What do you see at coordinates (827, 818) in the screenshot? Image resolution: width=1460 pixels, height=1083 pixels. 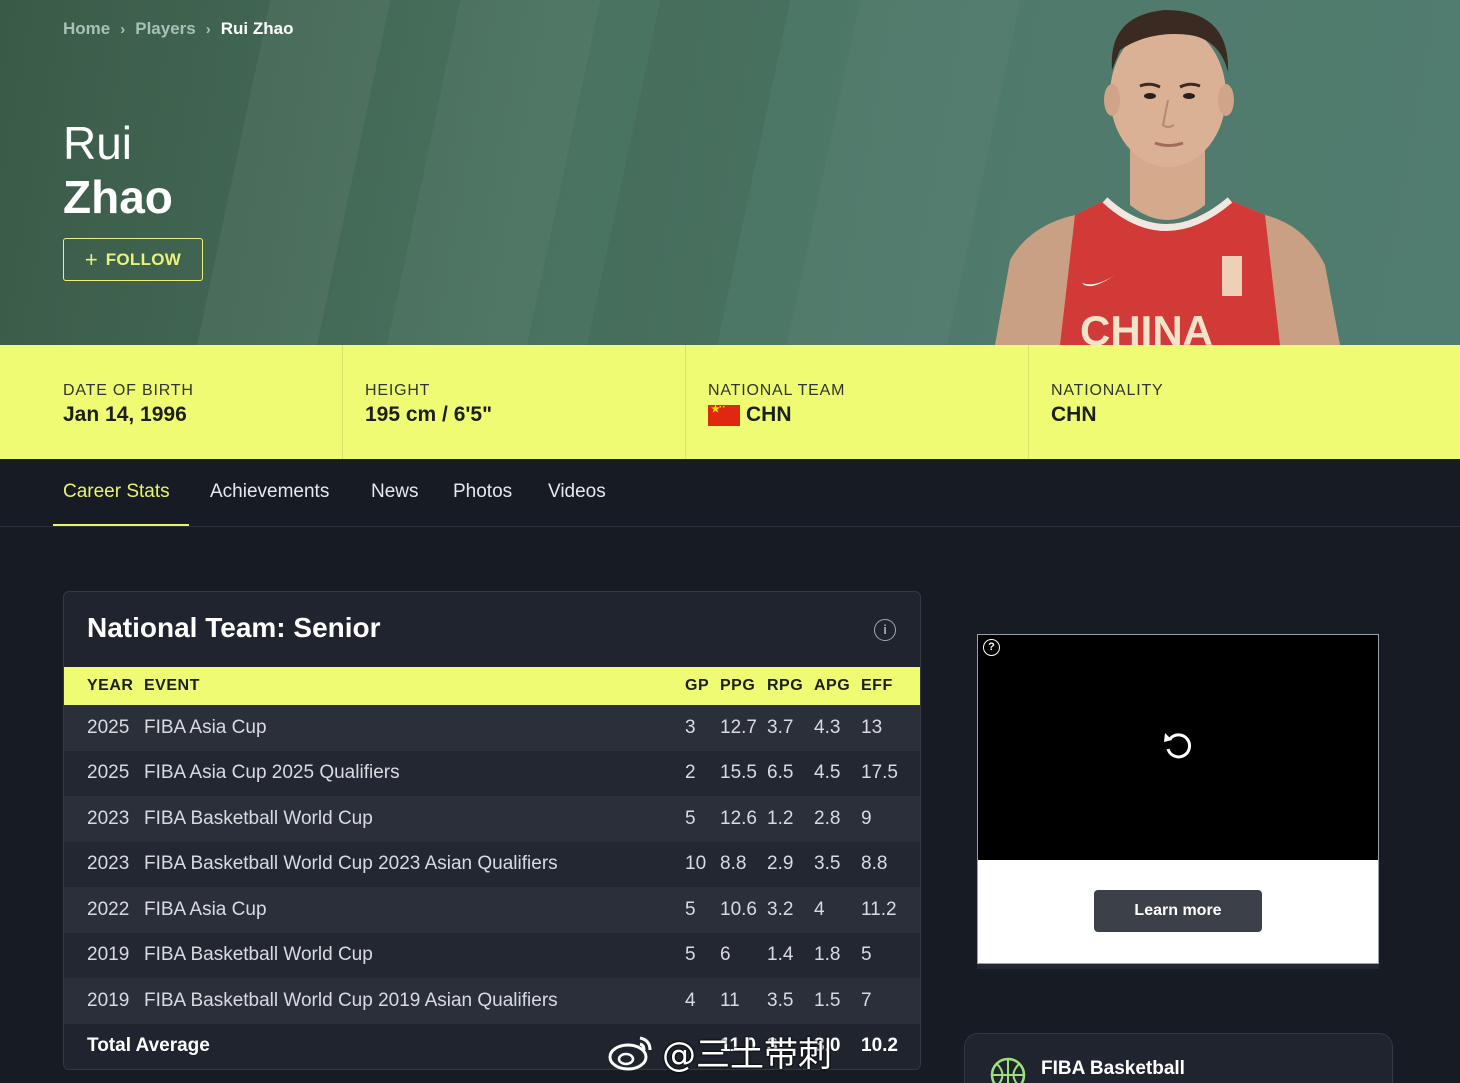 I see `cell-apg: 2.8` at bounding box center [827, 818].